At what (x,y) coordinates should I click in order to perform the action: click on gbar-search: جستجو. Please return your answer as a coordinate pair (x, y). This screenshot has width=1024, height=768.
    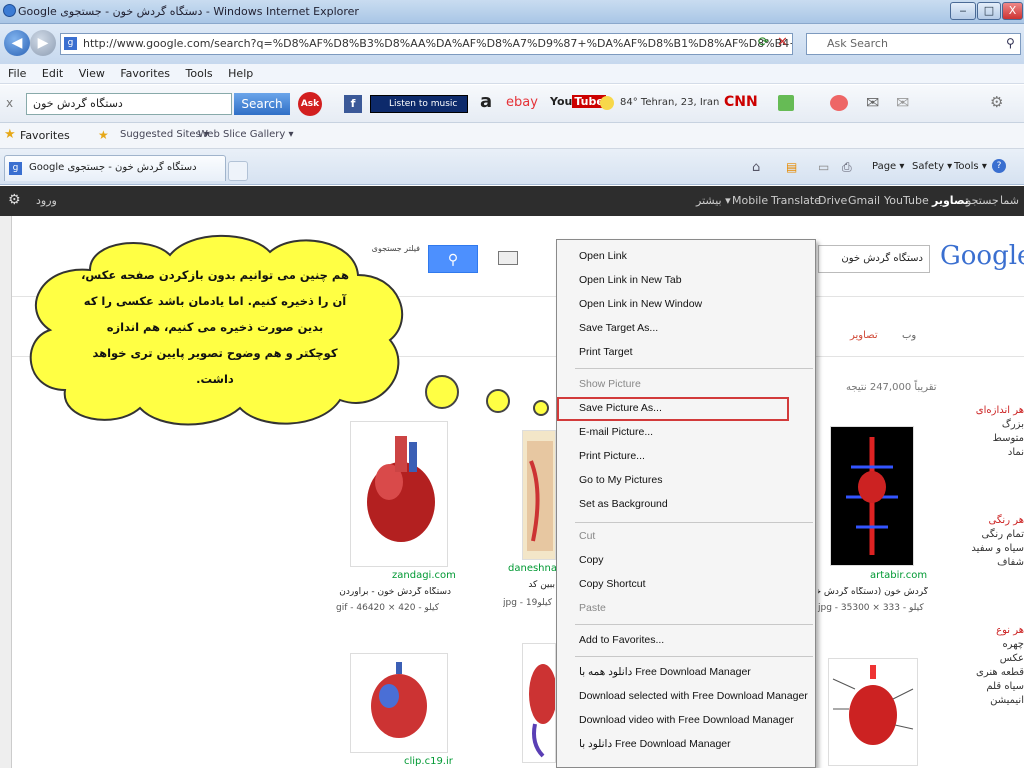
    Looking at the image, I should click on (982, 200).